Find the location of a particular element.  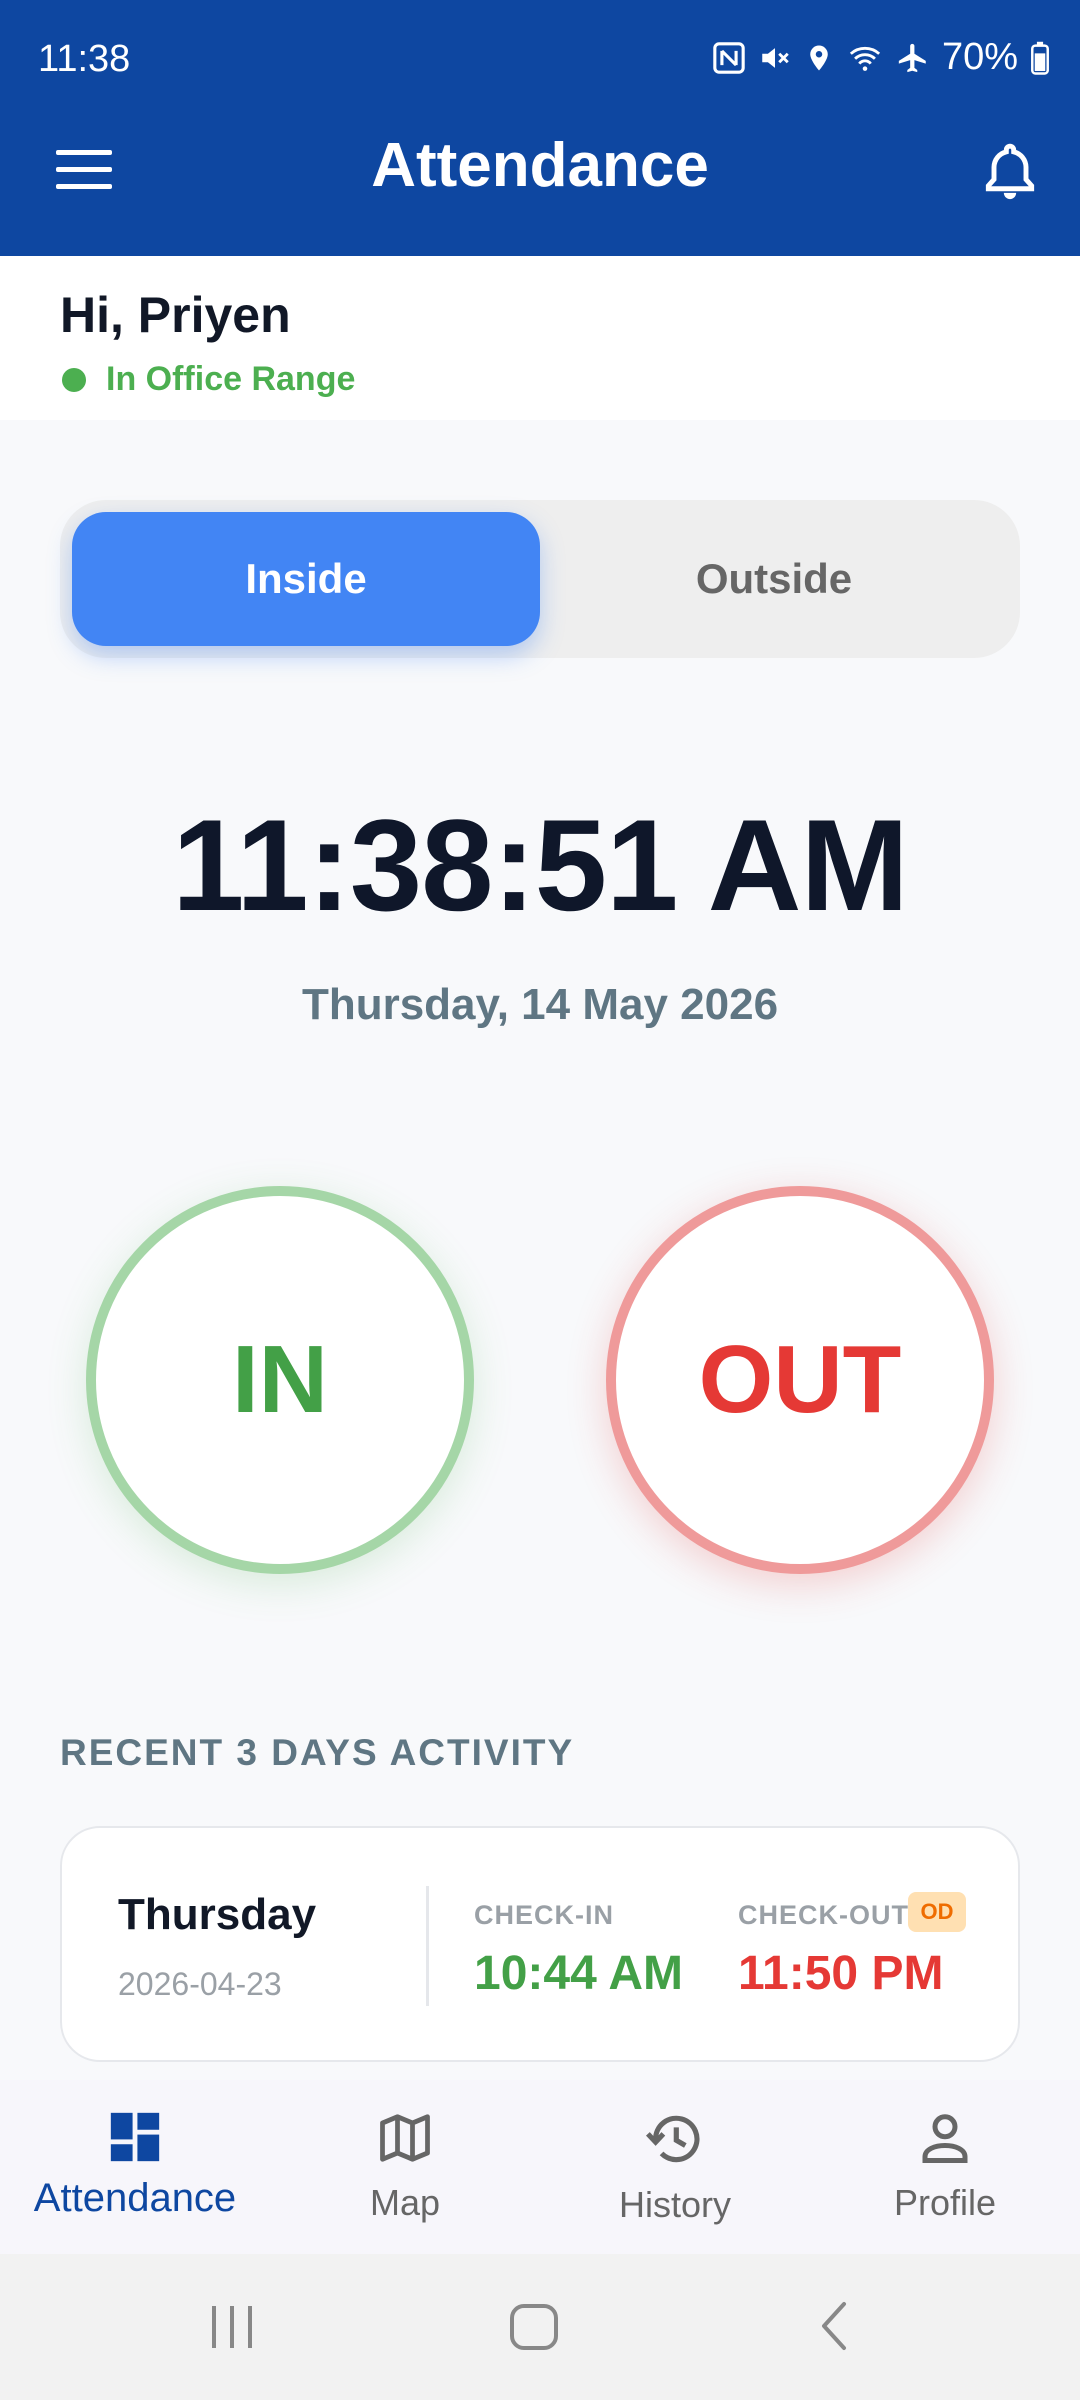

nav-profile-label: Profile is located at coordinates (945, 2202).